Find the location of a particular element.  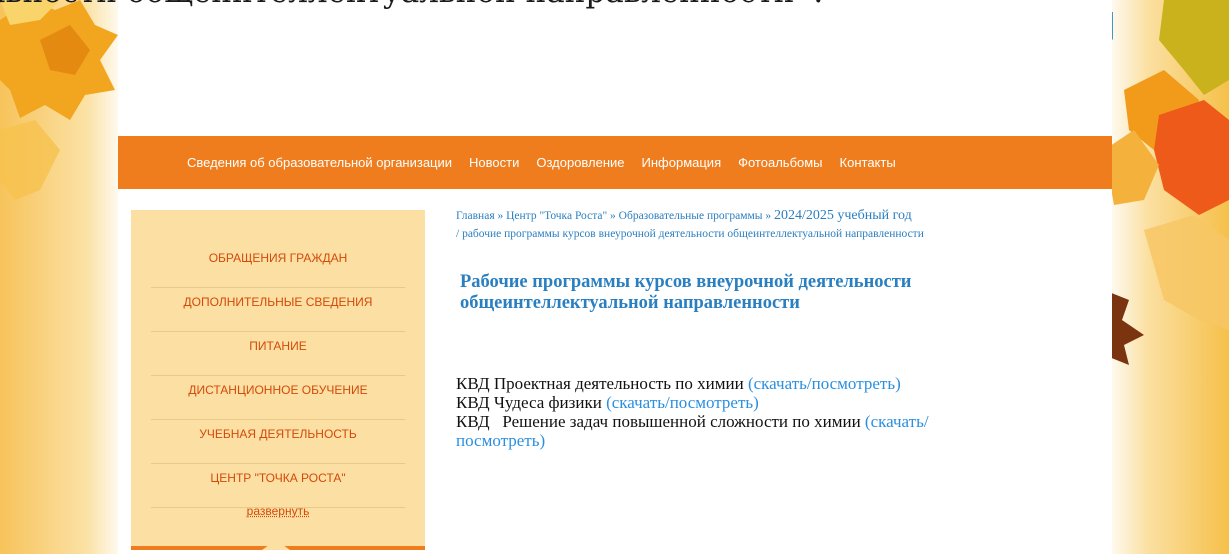

breadcrumb-year-link: 2024/2025 учебный год is located at coordinates (843, 215).